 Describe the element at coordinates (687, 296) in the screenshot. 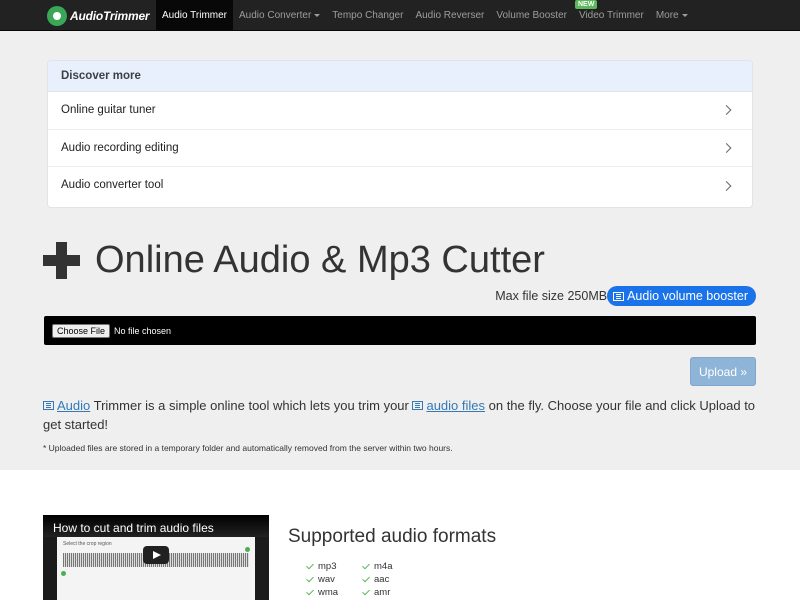

I see `pill-label: Audio volume booster` at that location.